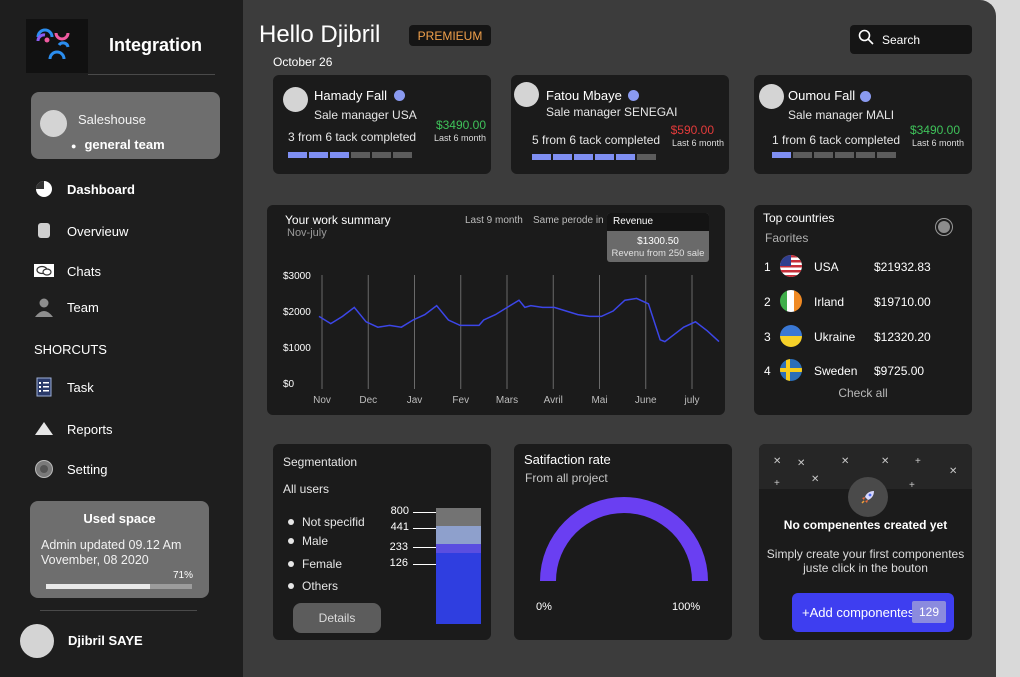 This screenshot has width=1020, height=677. Describe the element at coordinates (73, 429) in the screenshot. I see `nav-reports: Reports` at that location.